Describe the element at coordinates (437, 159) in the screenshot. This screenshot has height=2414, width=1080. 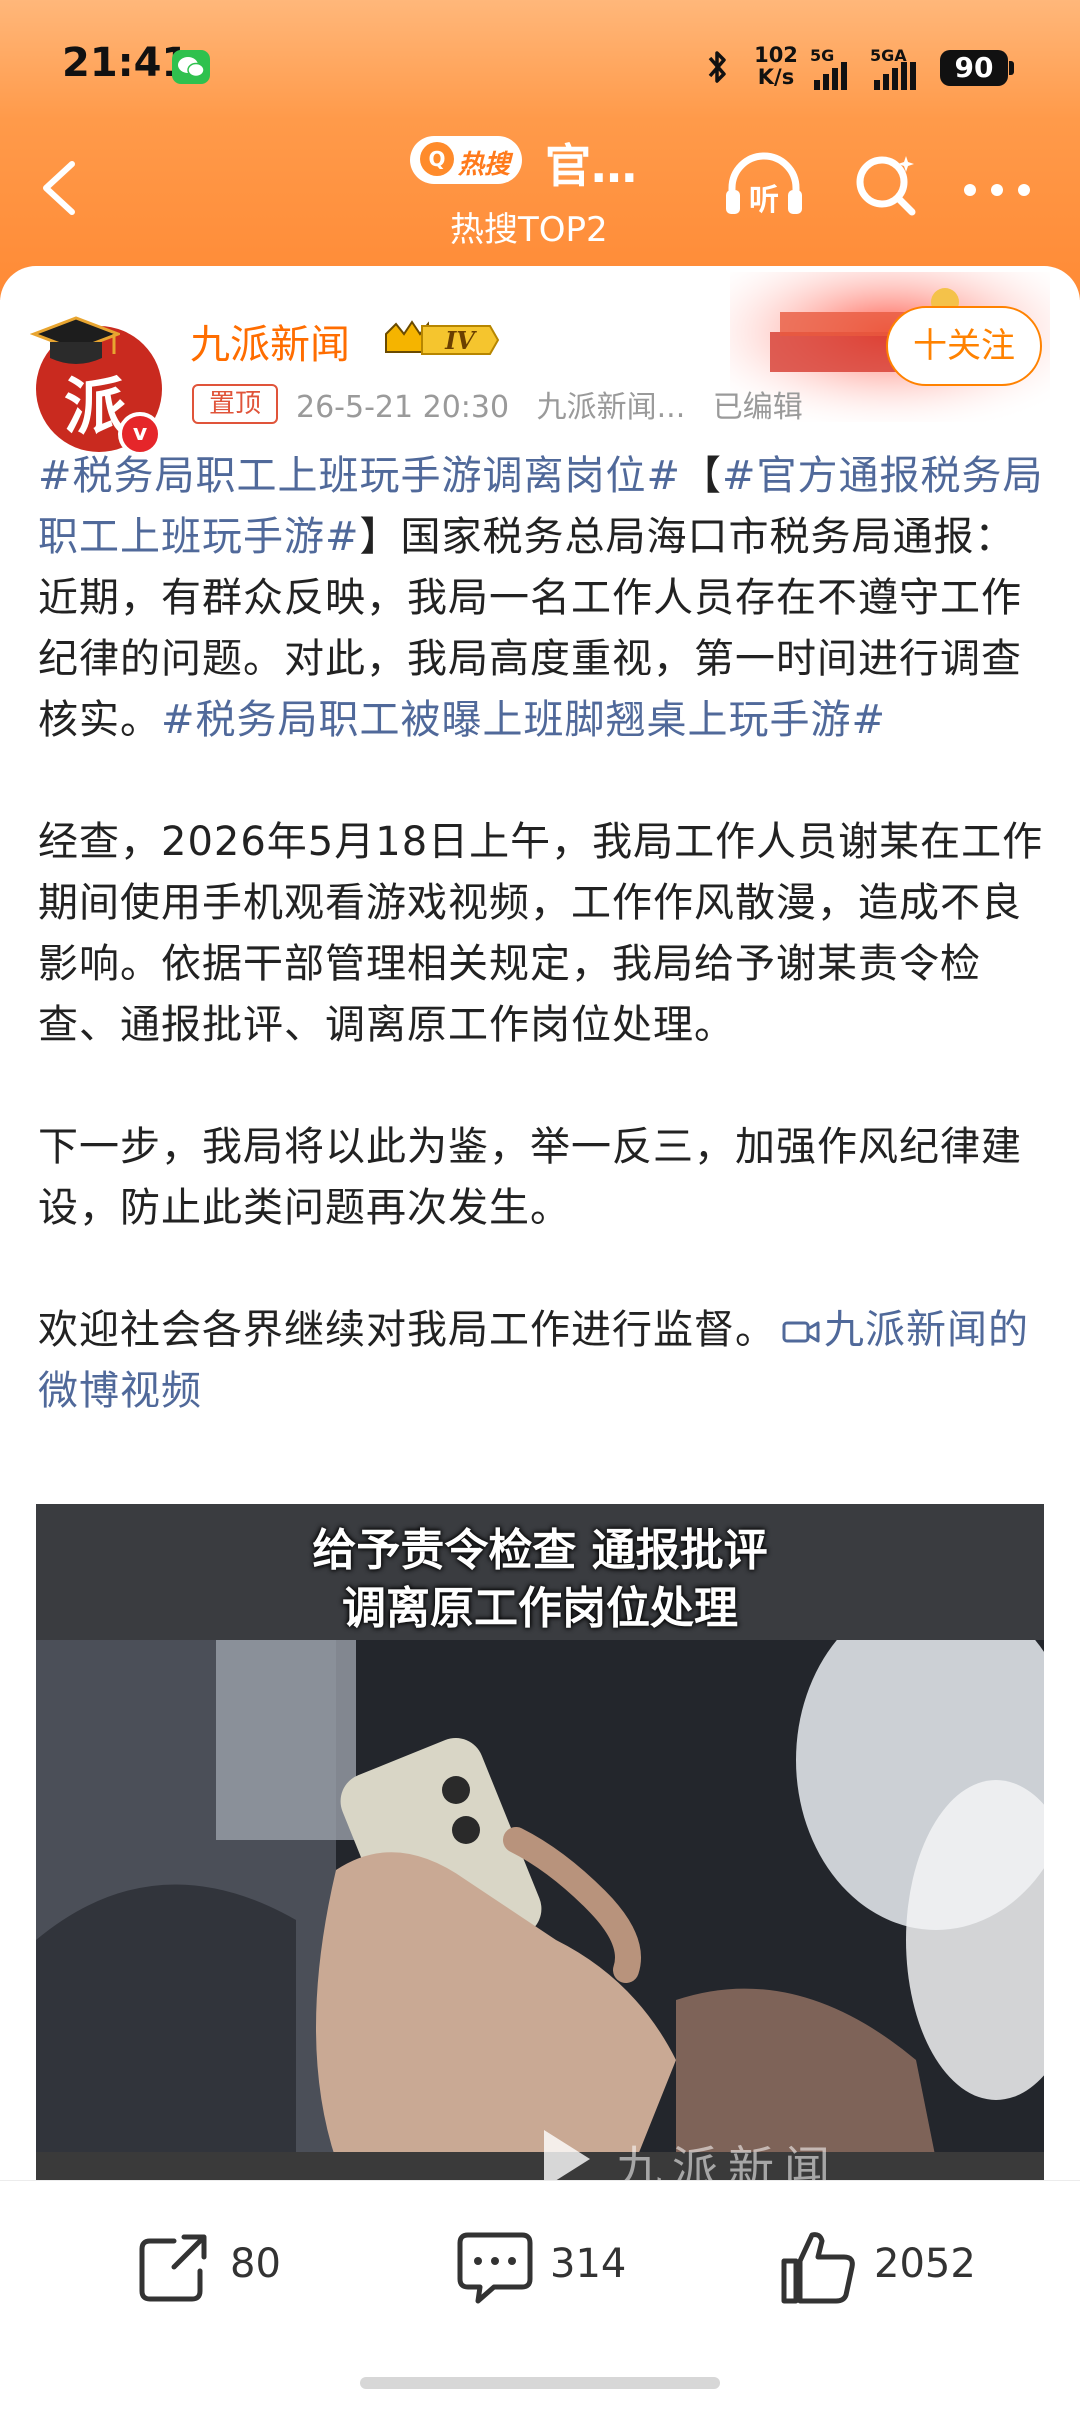
I see `search-mark-icon: Q` at that location.